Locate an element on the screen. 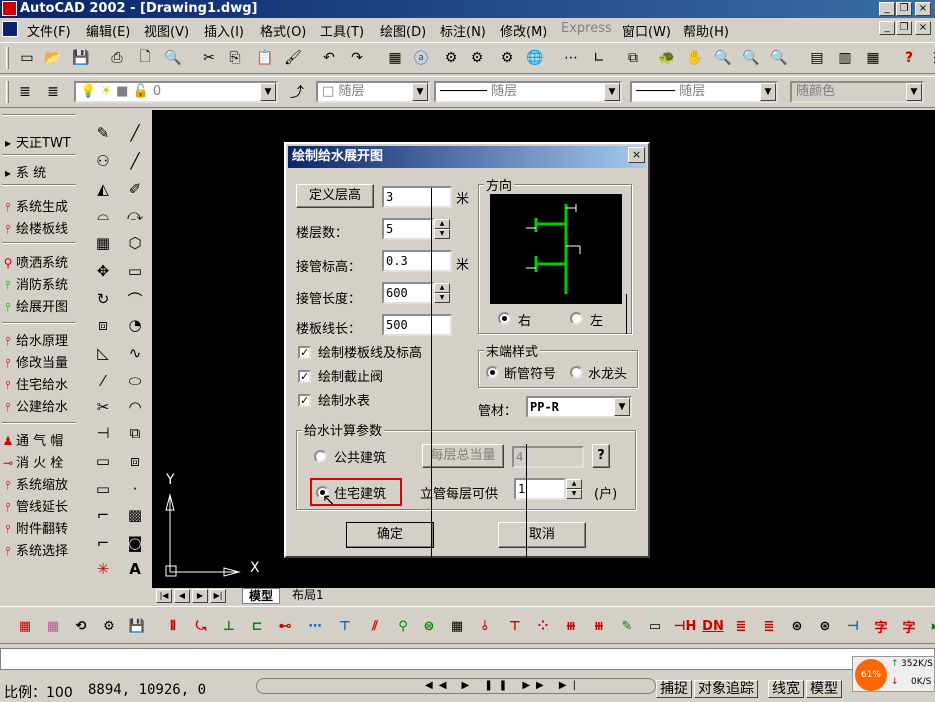 The width and height of the screenshot is (935, 702). cut-icon: ✂ is located at coordinates (209, 58).